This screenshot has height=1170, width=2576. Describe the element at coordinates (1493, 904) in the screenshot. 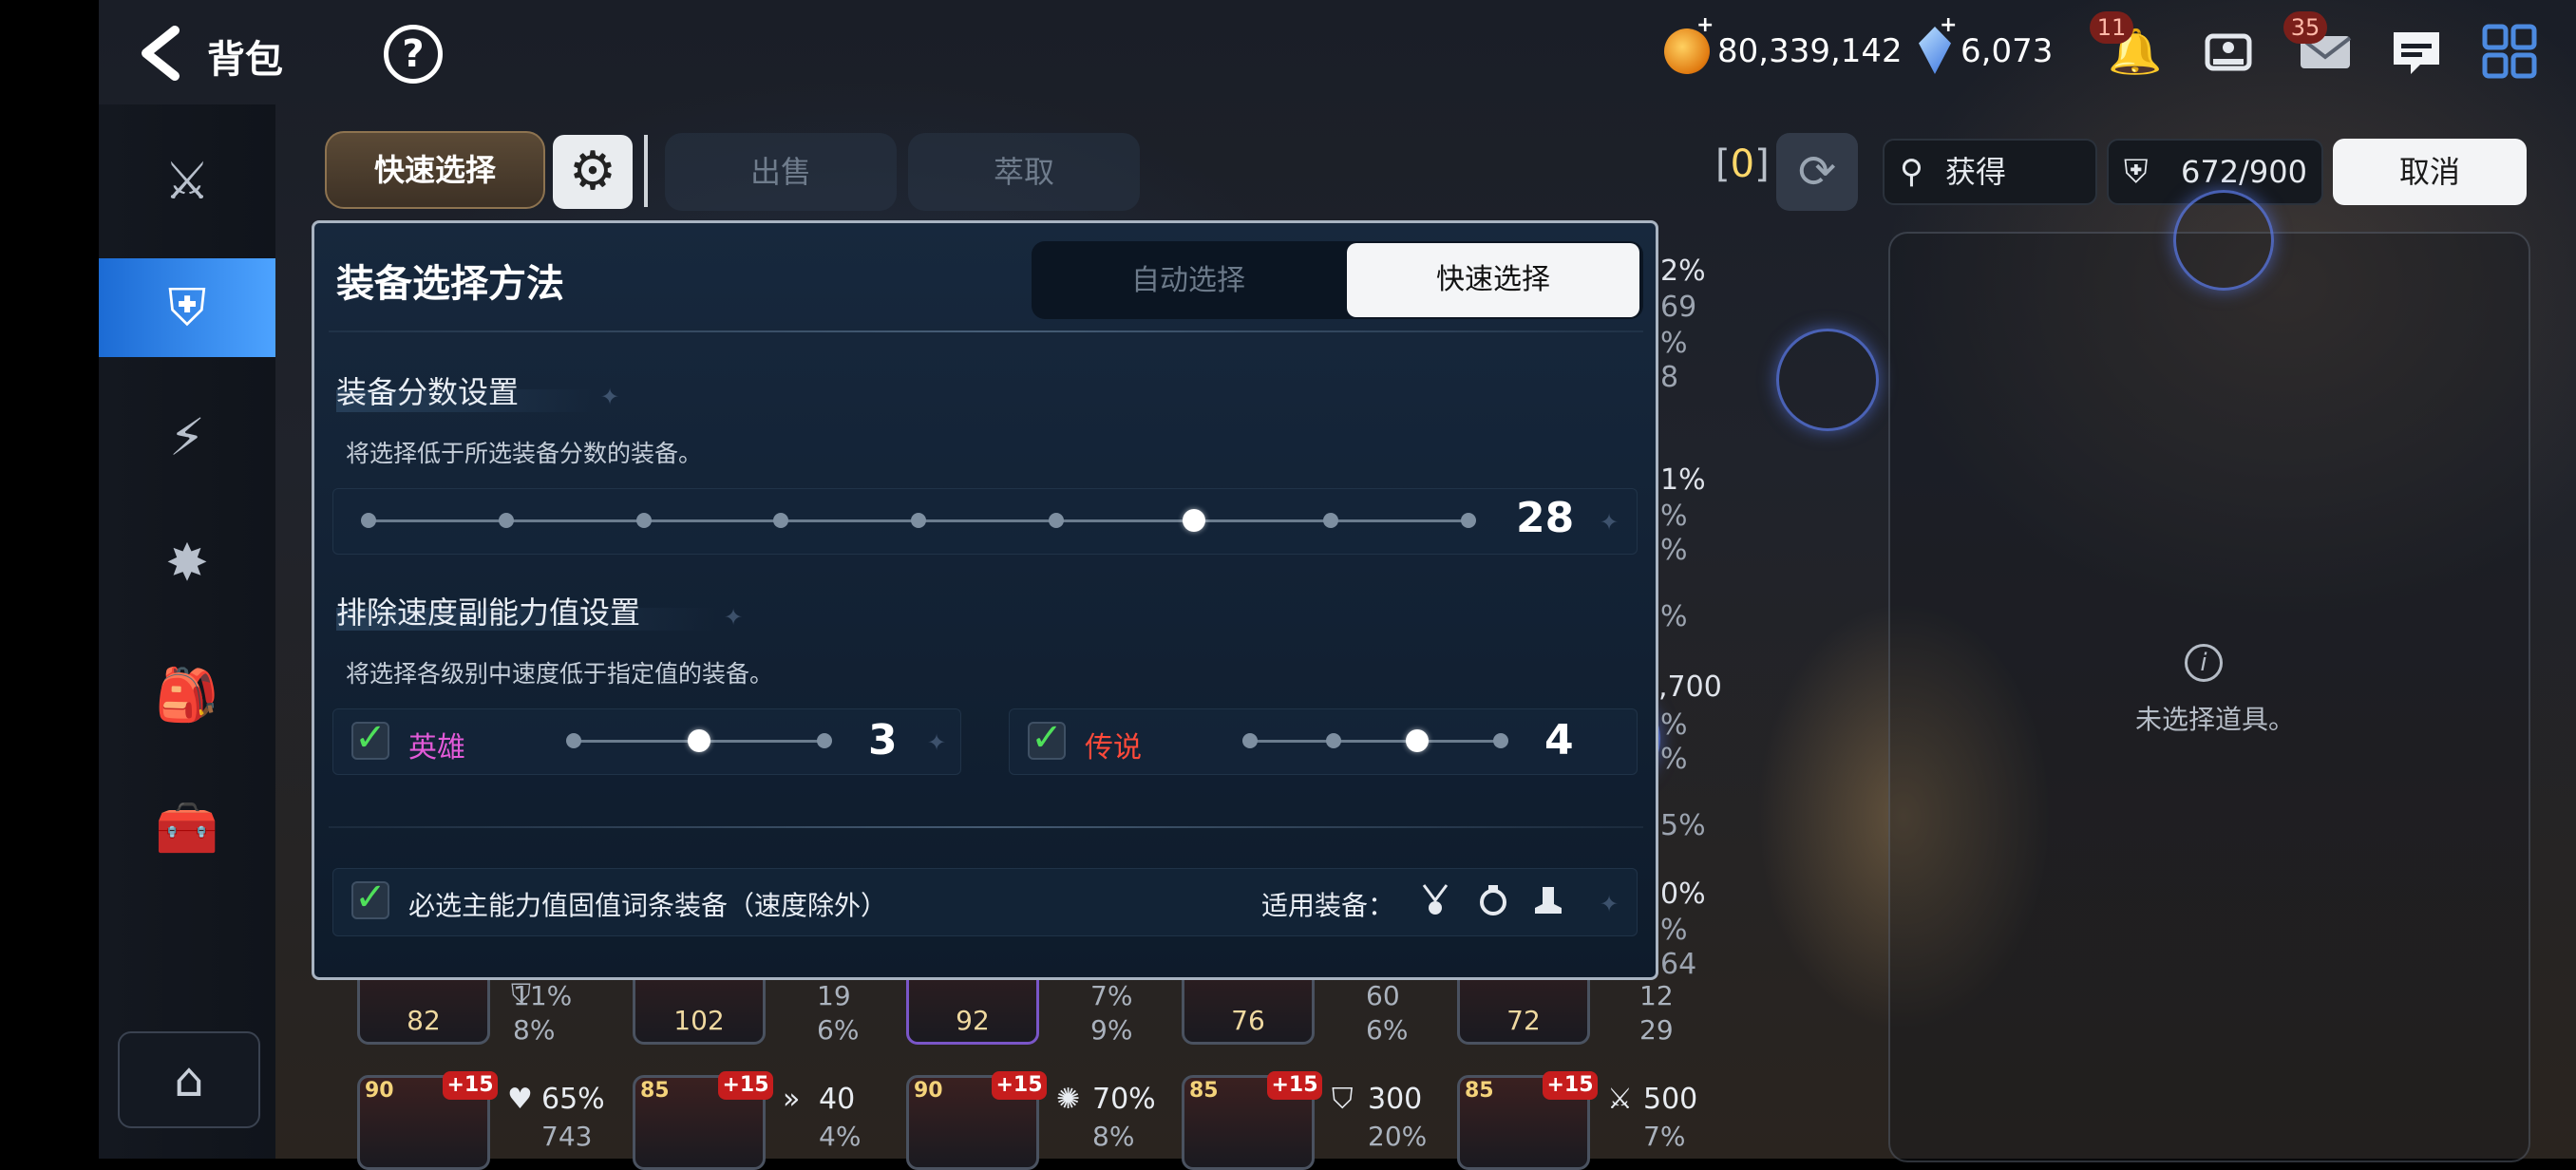

I see `ring-icon` at that location.